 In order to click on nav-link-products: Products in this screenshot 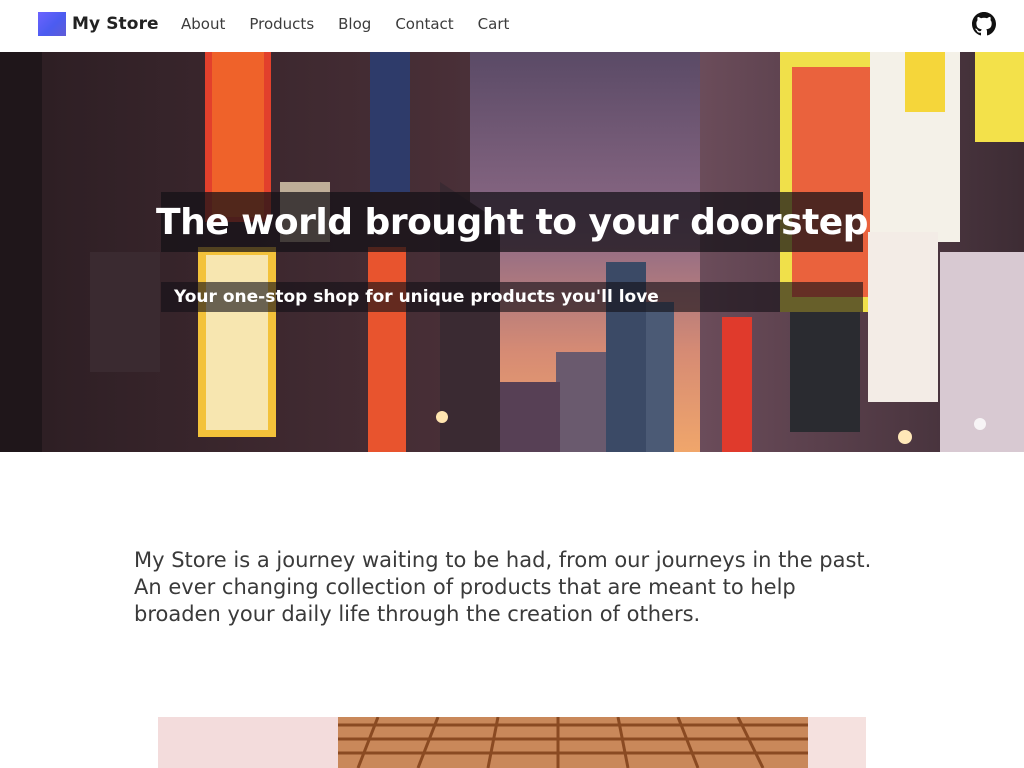, I will do `click(281, 24)`.